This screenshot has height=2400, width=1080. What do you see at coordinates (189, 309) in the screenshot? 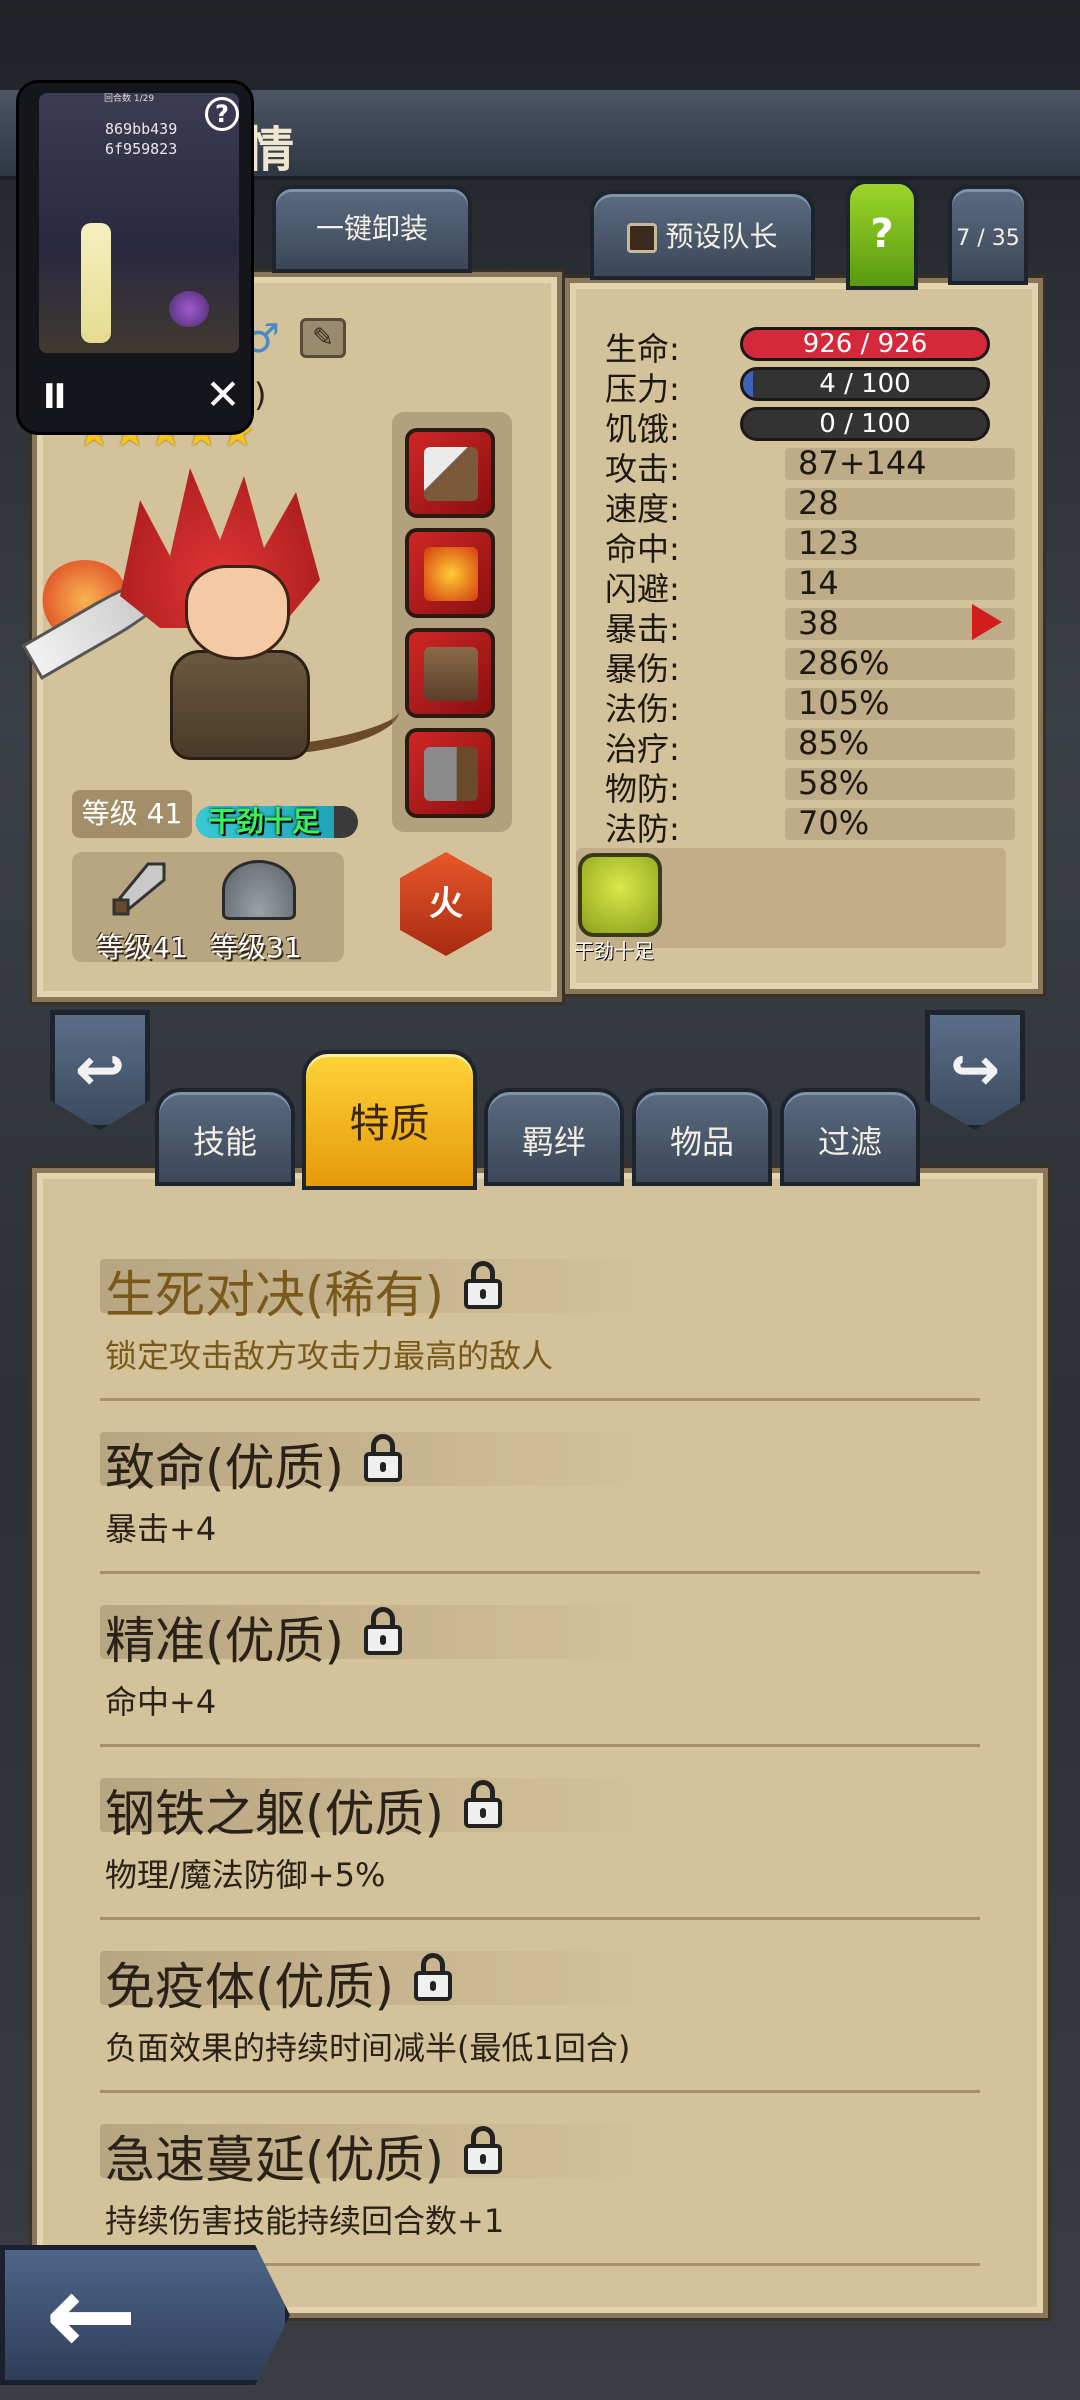
I see `mini-enemy-sprite` at bounding box center [189, 309].